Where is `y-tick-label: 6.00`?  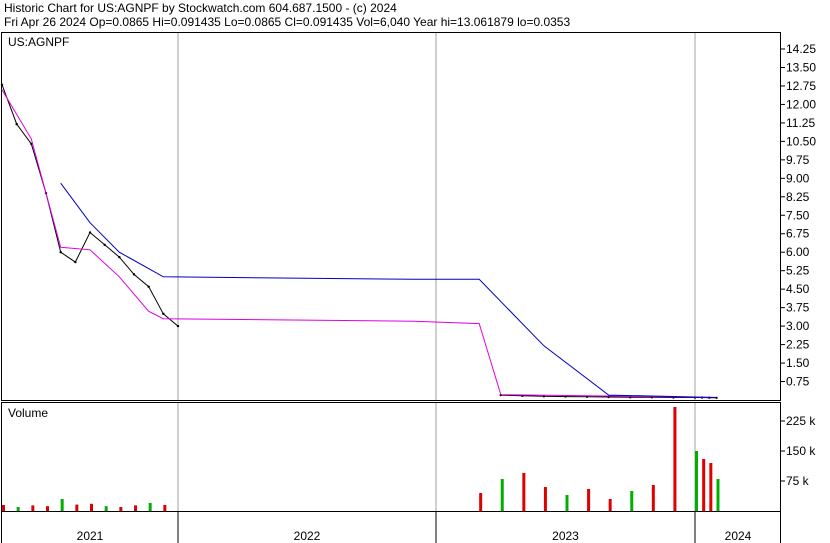
y-tick-label: 6.00 is located at coordinates (798, 252).